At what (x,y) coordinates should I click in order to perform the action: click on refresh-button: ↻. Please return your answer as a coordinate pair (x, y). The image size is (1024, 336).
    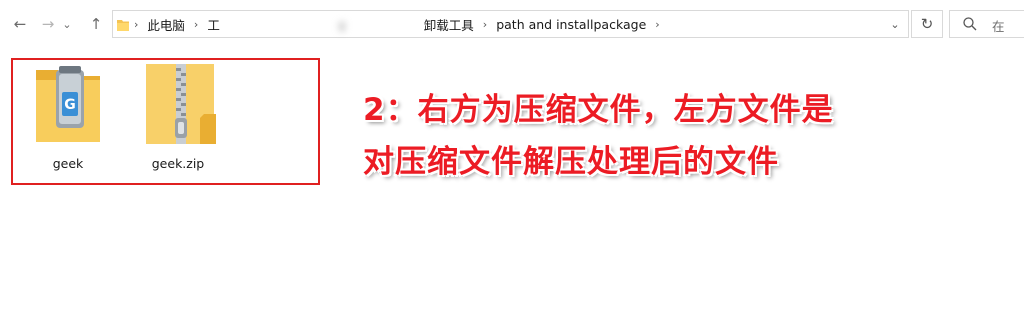
    Looking at the image, I should click on (927, 24).